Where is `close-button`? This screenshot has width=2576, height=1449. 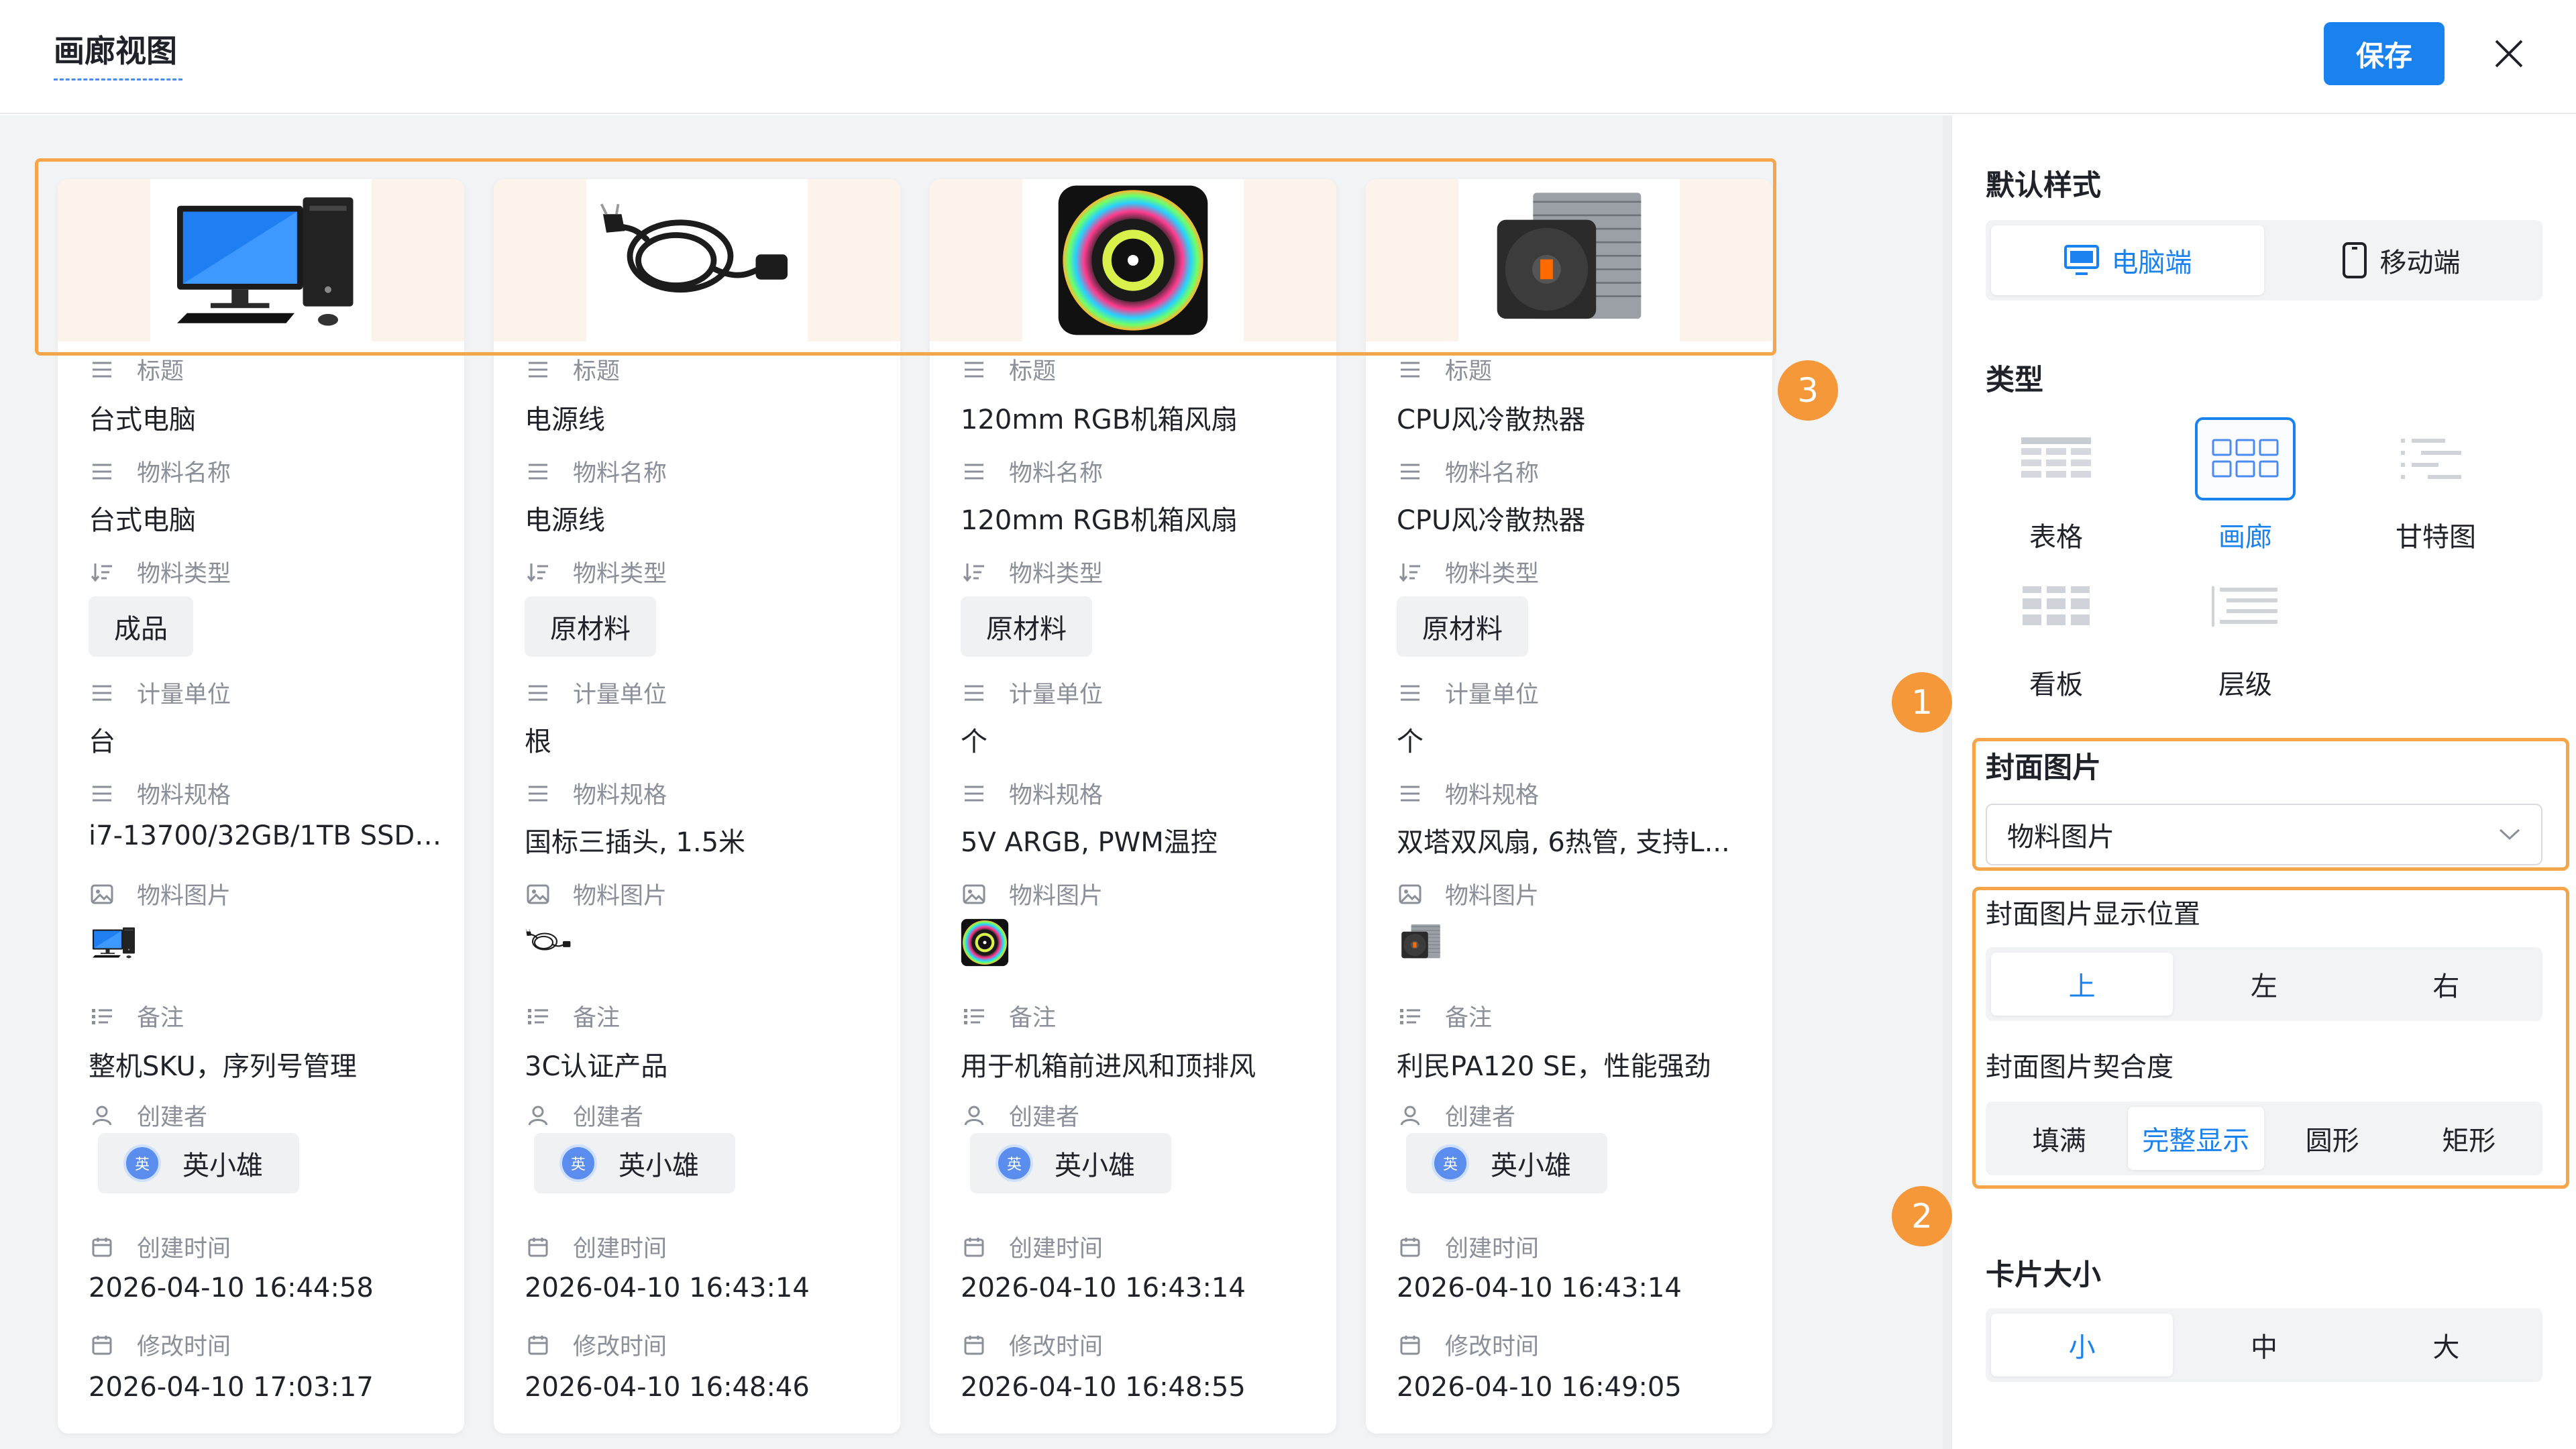 close-button is located at coordinates (2509, 53).